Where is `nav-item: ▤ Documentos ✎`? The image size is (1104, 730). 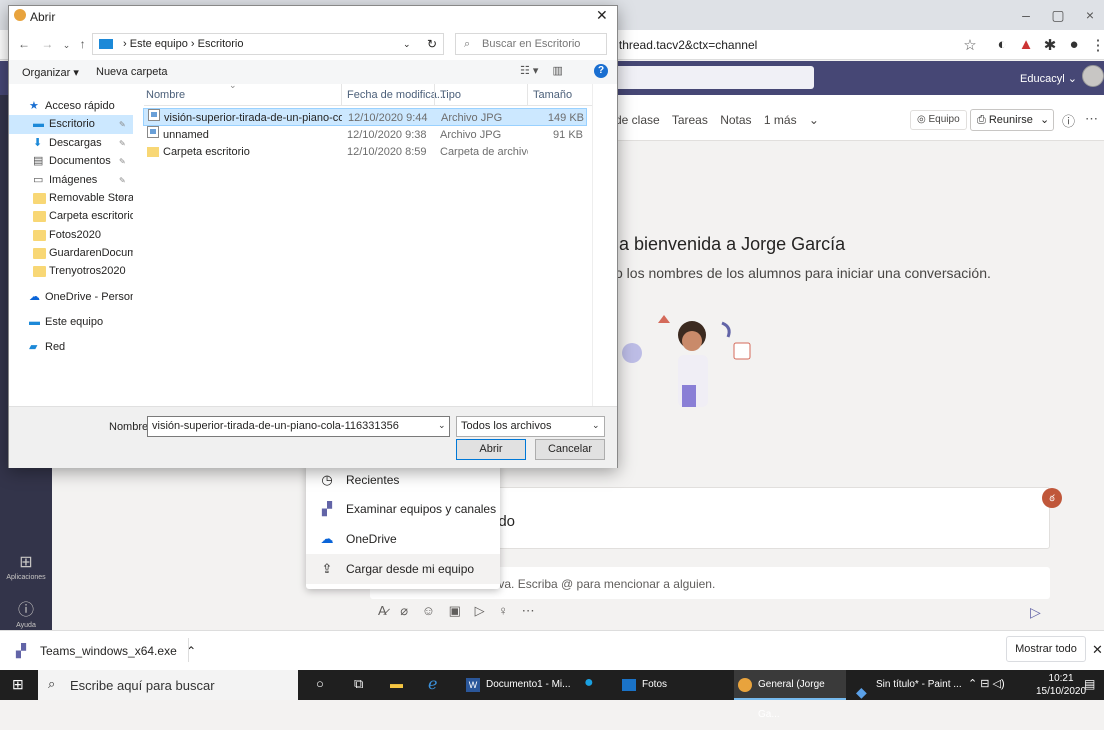
nav-item: ▤ Documentos ✎ is located at coordinates (71, 161).